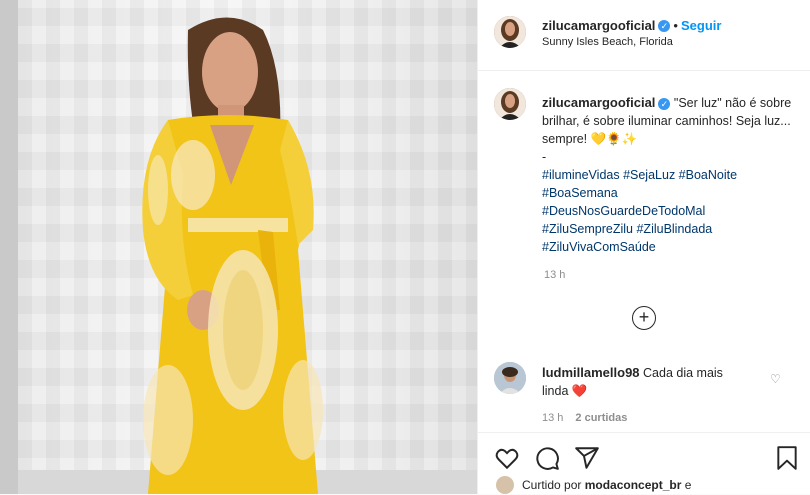  I want to click on bookmark-icon, so click(787, 458).